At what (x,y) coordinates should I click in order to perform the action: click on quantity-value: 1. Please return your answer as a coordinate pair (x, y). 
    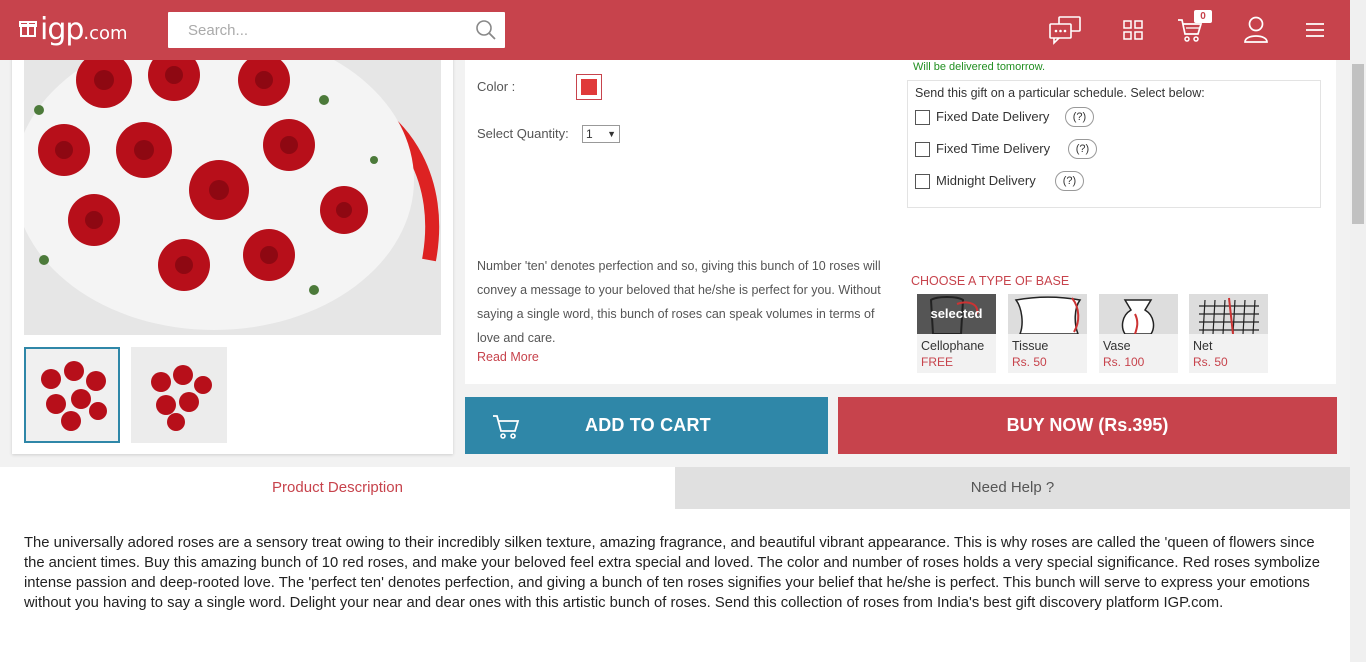
    Looking at the image, I should click on (589, 134).